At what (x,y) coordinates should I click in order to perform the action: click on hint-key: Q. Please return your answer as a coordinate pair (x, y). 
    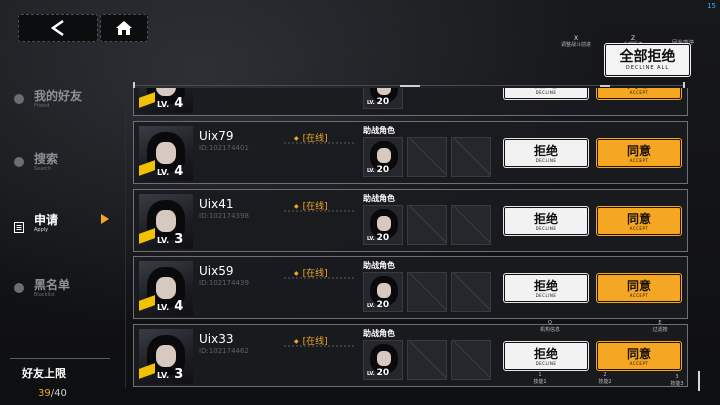
    Looking at the image, I should click on (550, 323).